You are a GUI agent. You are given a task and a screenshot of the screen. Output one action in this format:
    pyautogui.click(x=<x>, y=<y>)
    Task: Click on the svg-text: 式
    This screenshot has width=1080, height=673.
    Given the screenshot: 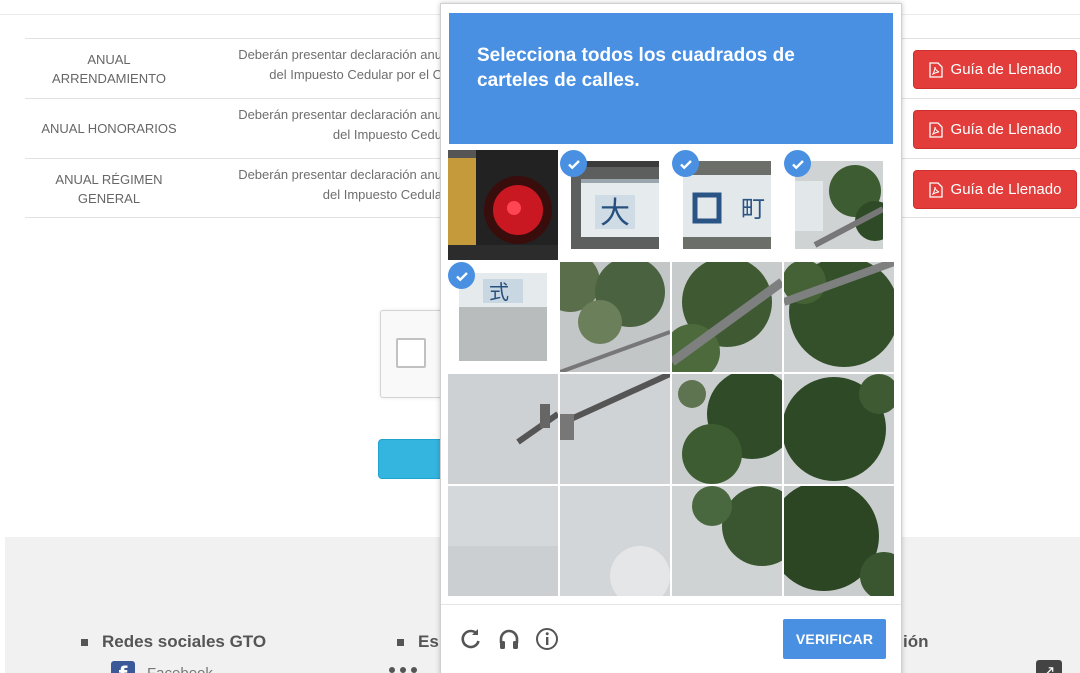 What is the action you would take?
    pyautogui.click(x=499, y=292)
    